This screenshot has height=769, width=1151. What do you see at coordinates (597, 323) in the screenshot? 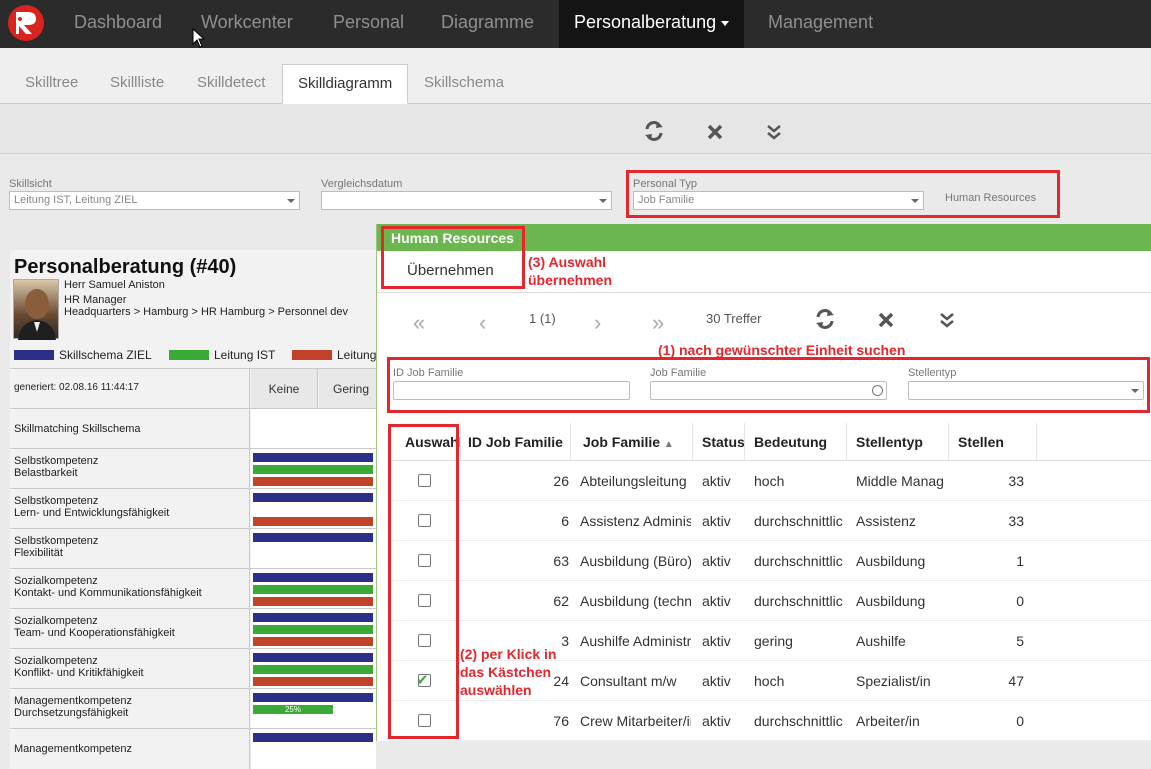
I see `next-page-icon: ›` at bounding box center [597, 323].